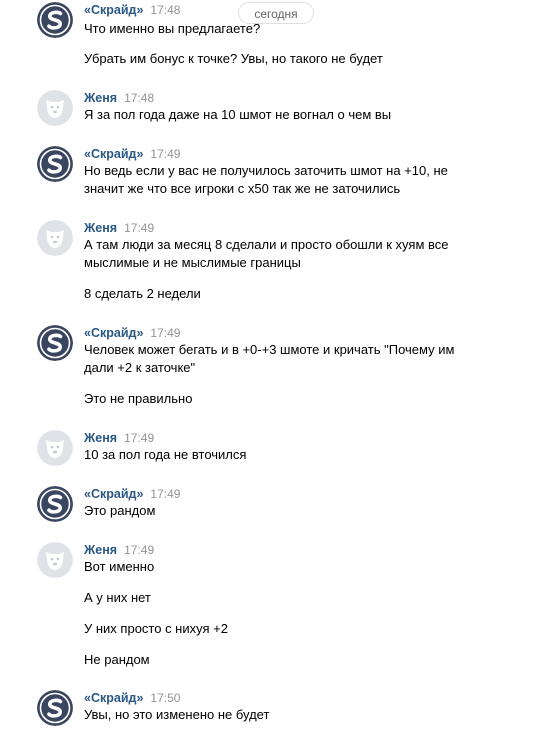 Image resolution: width=553 pixels, height=736 pixels. I want to click on message-header: «Скрайд» 17:48, so click(132, 10).